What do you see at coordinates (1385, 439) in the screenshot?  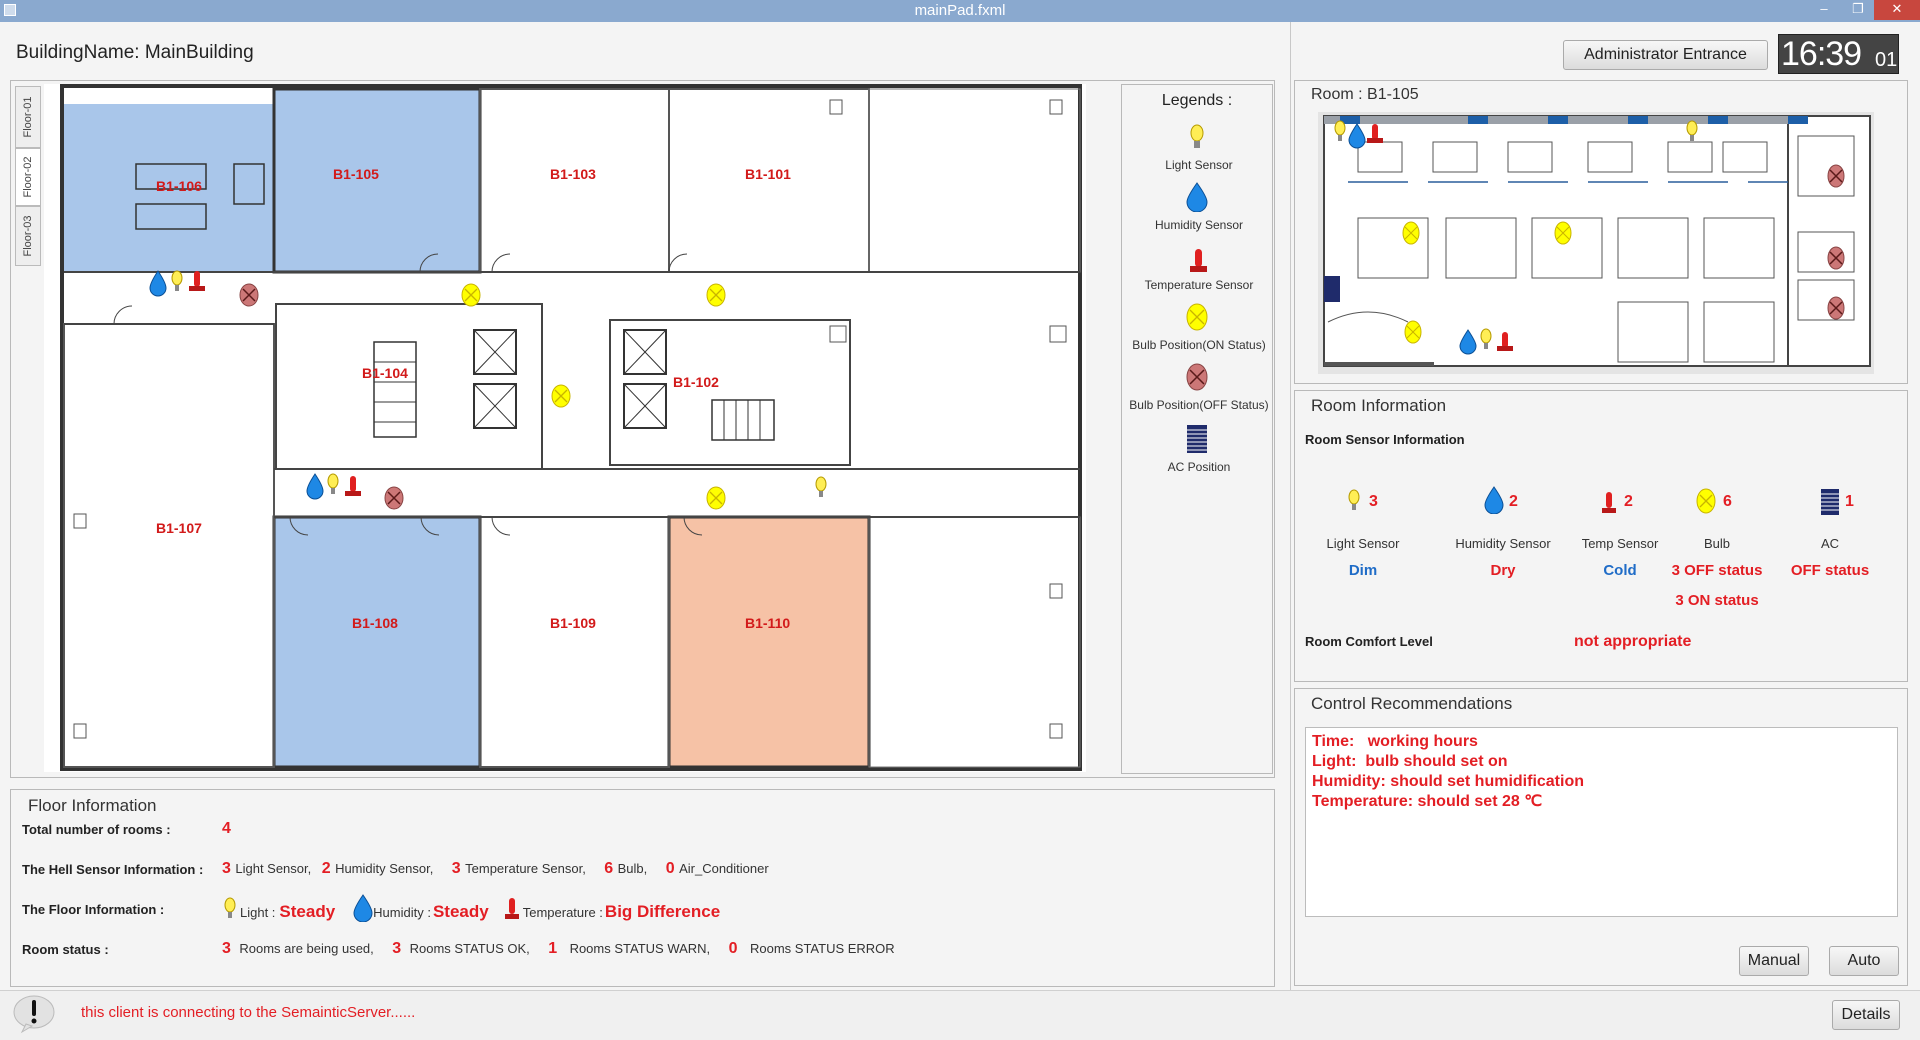 I see `room-sensor-info-title: Room Sensor Information` at bounding box center [1385, 439].